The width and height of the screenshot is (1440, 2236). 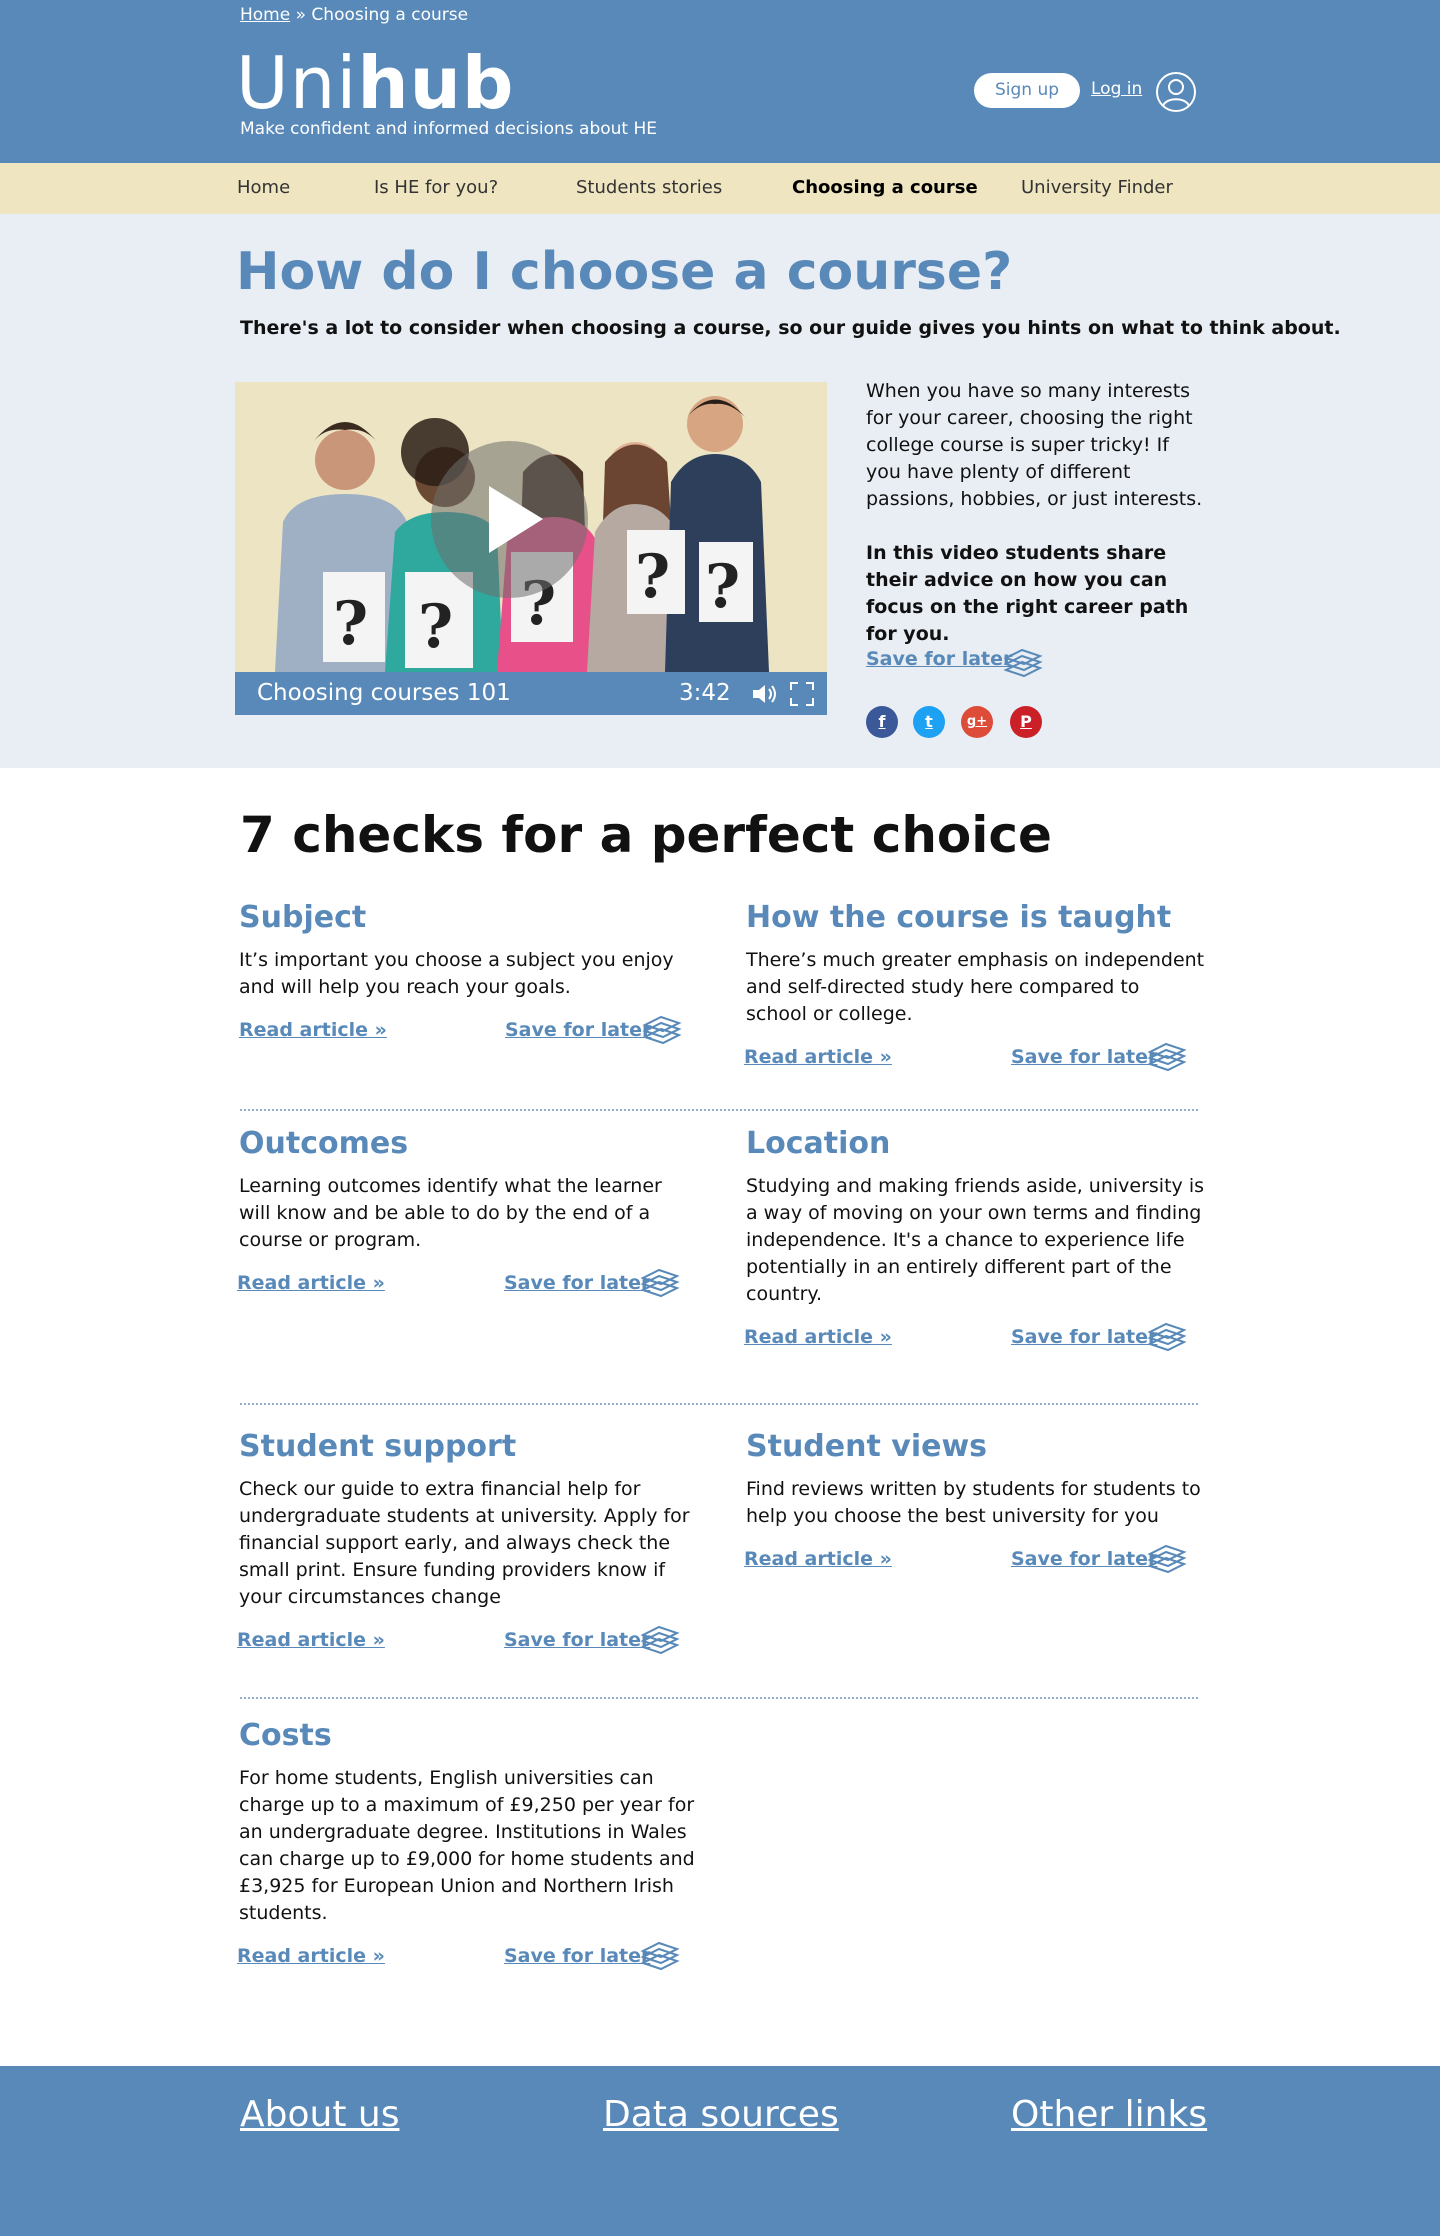 What do you see at coordinates (378, 1446) in the screenshot?
I see `card-title: Student support` at bounding box center [378, 1446].